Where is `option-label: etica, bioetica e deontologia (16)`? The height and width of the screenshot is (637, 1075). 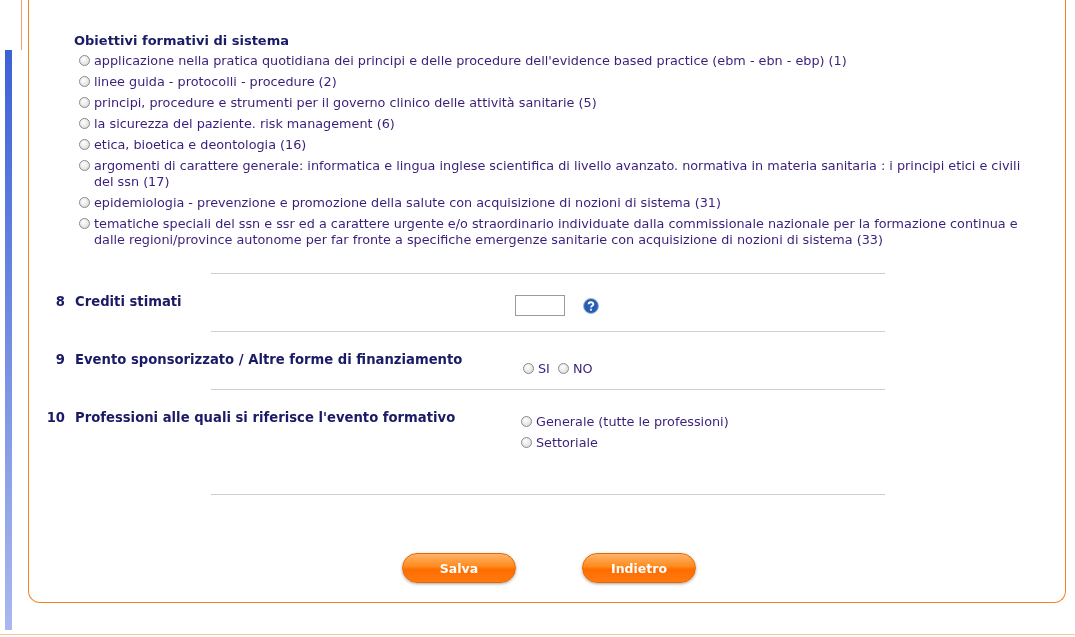
option-label: etica, bioetica e deontologia (16) is located at coordinates (200, 145).